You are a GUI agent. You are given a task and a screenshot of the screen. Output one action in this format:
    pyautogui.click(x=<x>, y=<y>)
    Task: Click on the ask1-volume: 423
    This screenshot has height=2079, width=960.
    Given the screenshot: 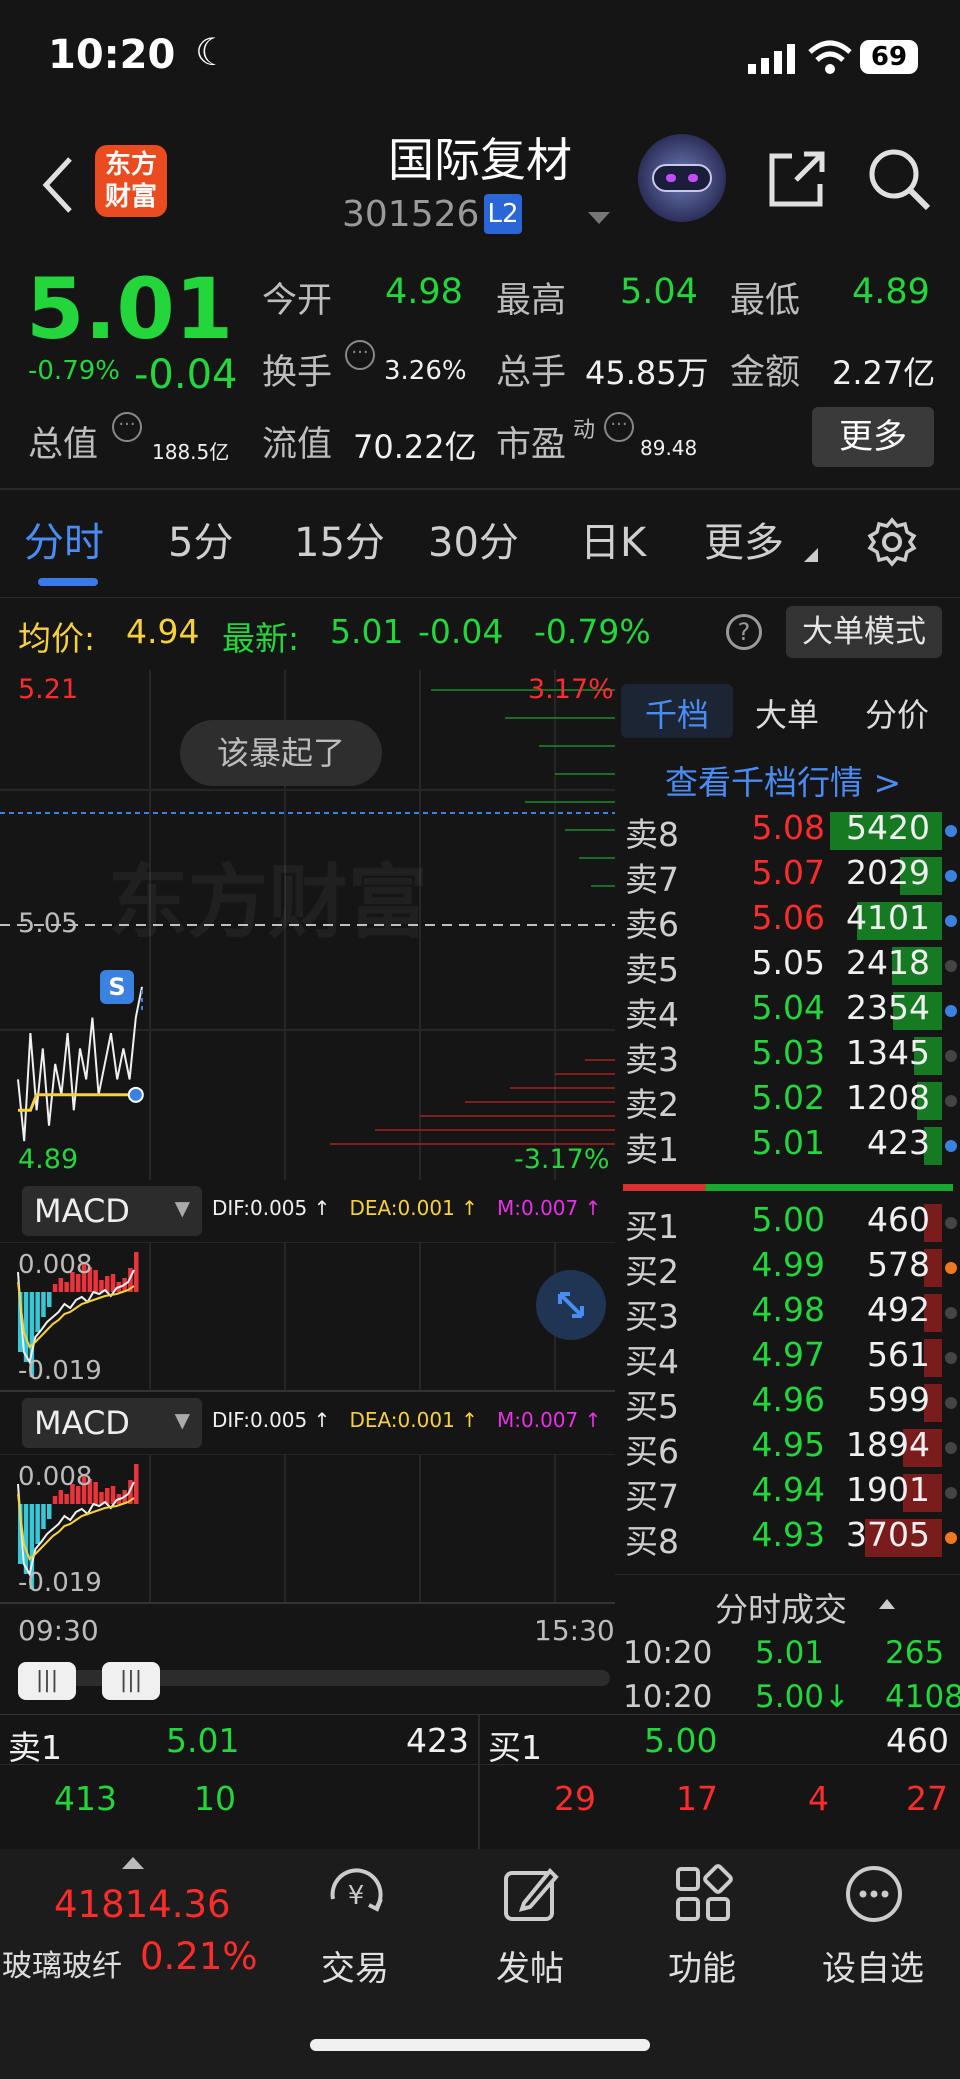 What is the action you would take?
    pyautogui.click(x=437, y=1740)
    